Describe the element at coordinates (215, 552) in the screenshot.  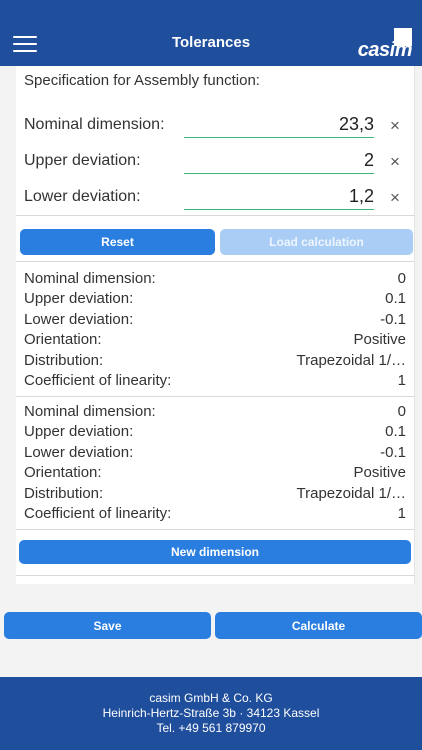
I see `new-dimension-button: New dimension` at that location.